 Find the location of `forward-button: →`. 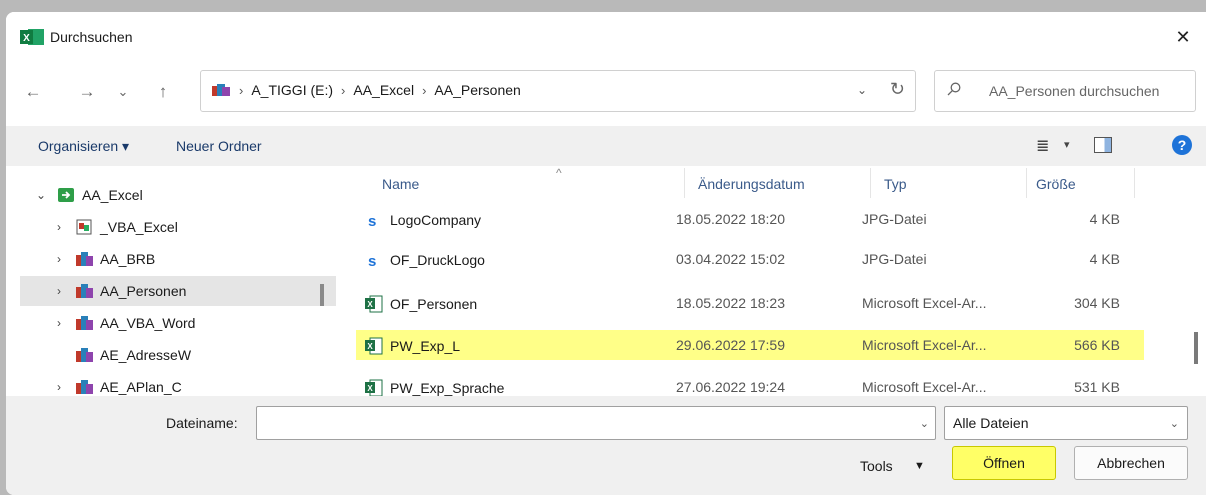

forward-button: → is located at coordinates (87, 92).